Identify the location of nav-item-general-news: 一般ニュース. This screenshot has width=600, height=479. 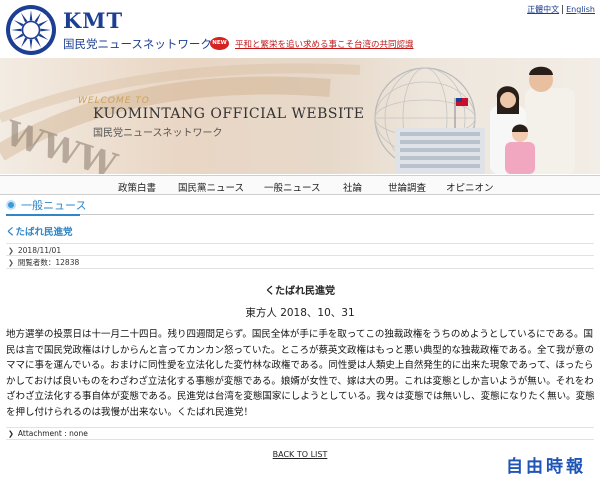
(292, 187).